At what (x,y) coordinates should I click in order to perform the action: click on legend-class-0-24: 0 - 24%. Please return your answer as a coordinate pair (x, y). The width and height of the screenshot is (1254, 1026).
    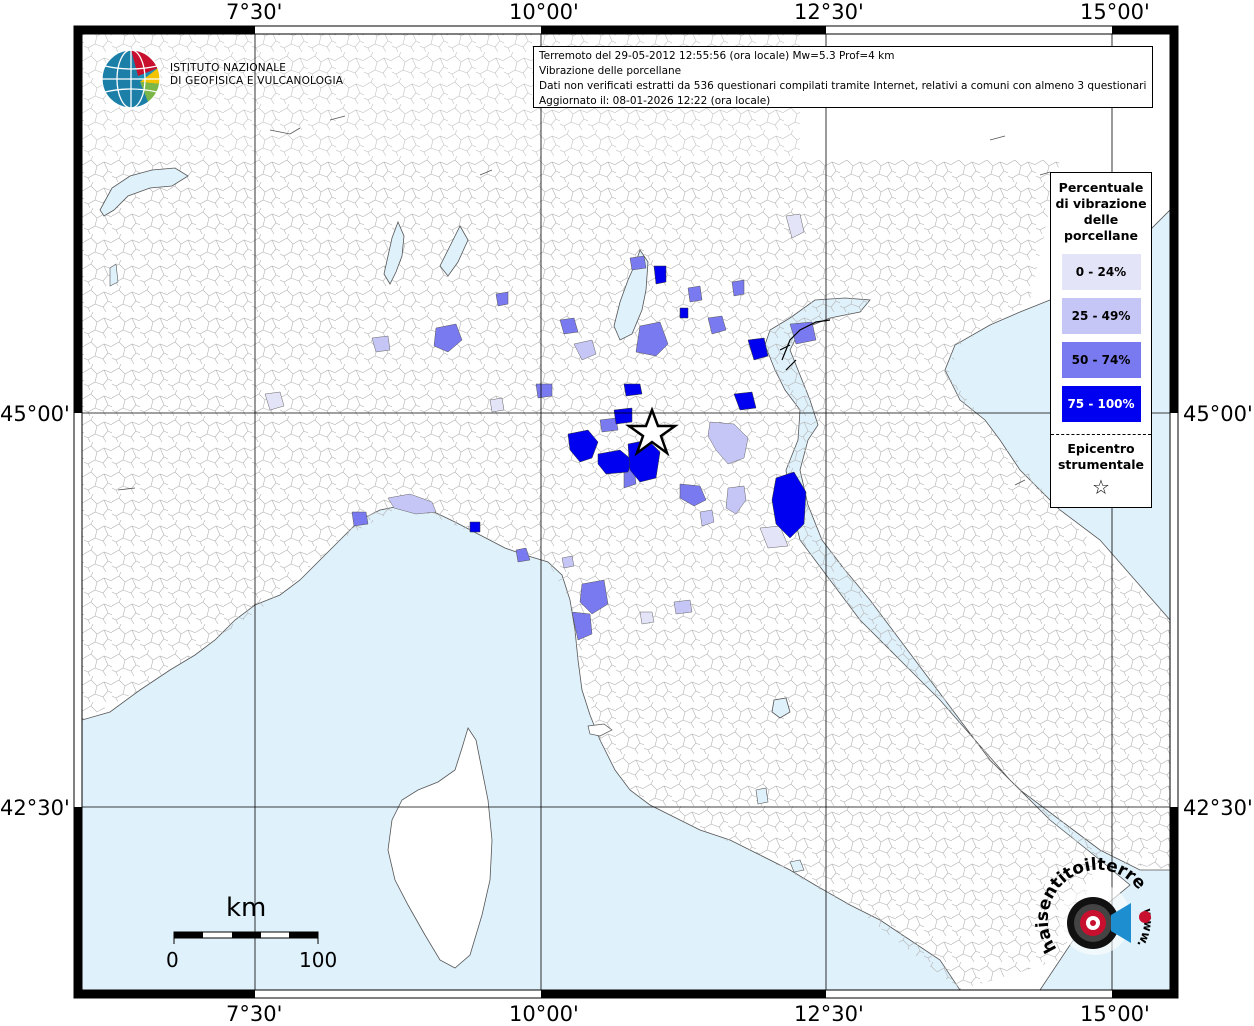
    Looking at the image, I should click on (1101, 272).